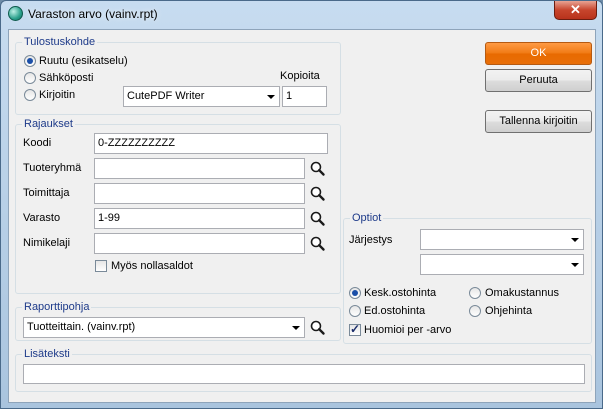 Image resolution: width=603 pixels, height=409 pixels. What do you see at coordinates (371, 240) in the screenshot?
I see `jarjestys-label: Järjestys` at bounding box center [371, 240].